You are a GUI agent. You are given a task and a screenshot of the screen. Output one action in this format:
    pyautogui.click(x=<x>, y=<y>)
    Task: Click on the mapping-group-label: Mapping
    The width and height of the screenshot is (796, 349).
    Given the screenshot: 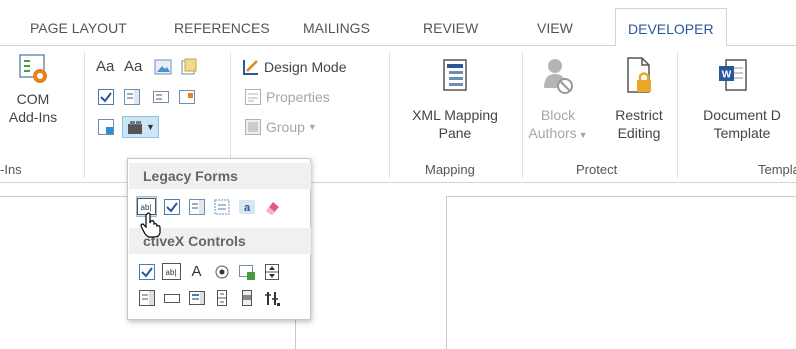 What is the action you would take?
    pyautogui.click(x=450, y=169)
    